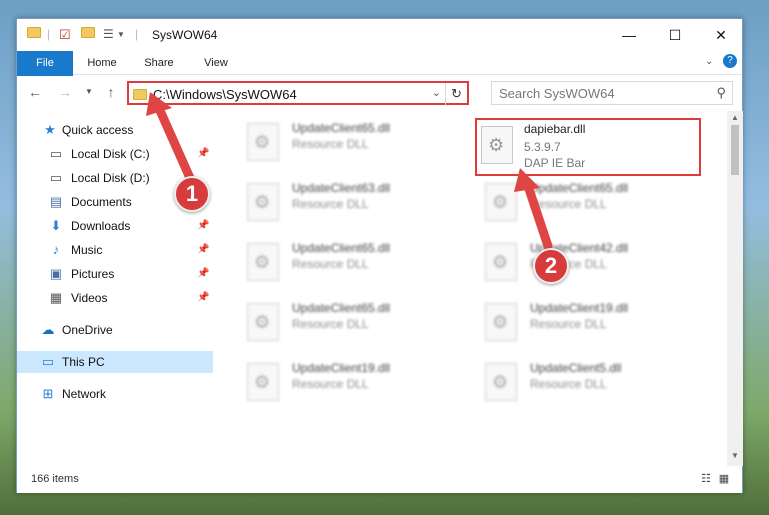  I want to click on tab-share: Share, so click(159, 63).